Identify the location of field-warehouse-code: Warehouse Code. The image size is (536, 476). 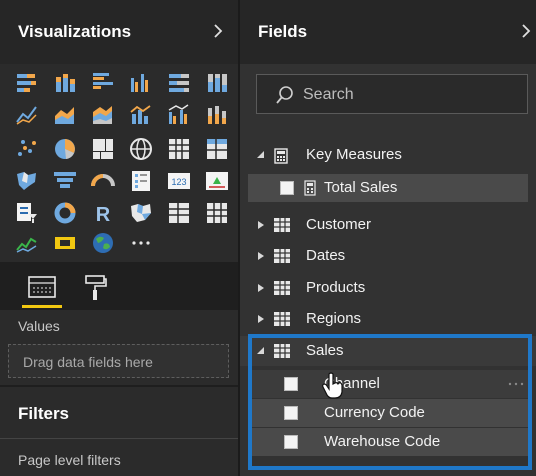
(392, 442).